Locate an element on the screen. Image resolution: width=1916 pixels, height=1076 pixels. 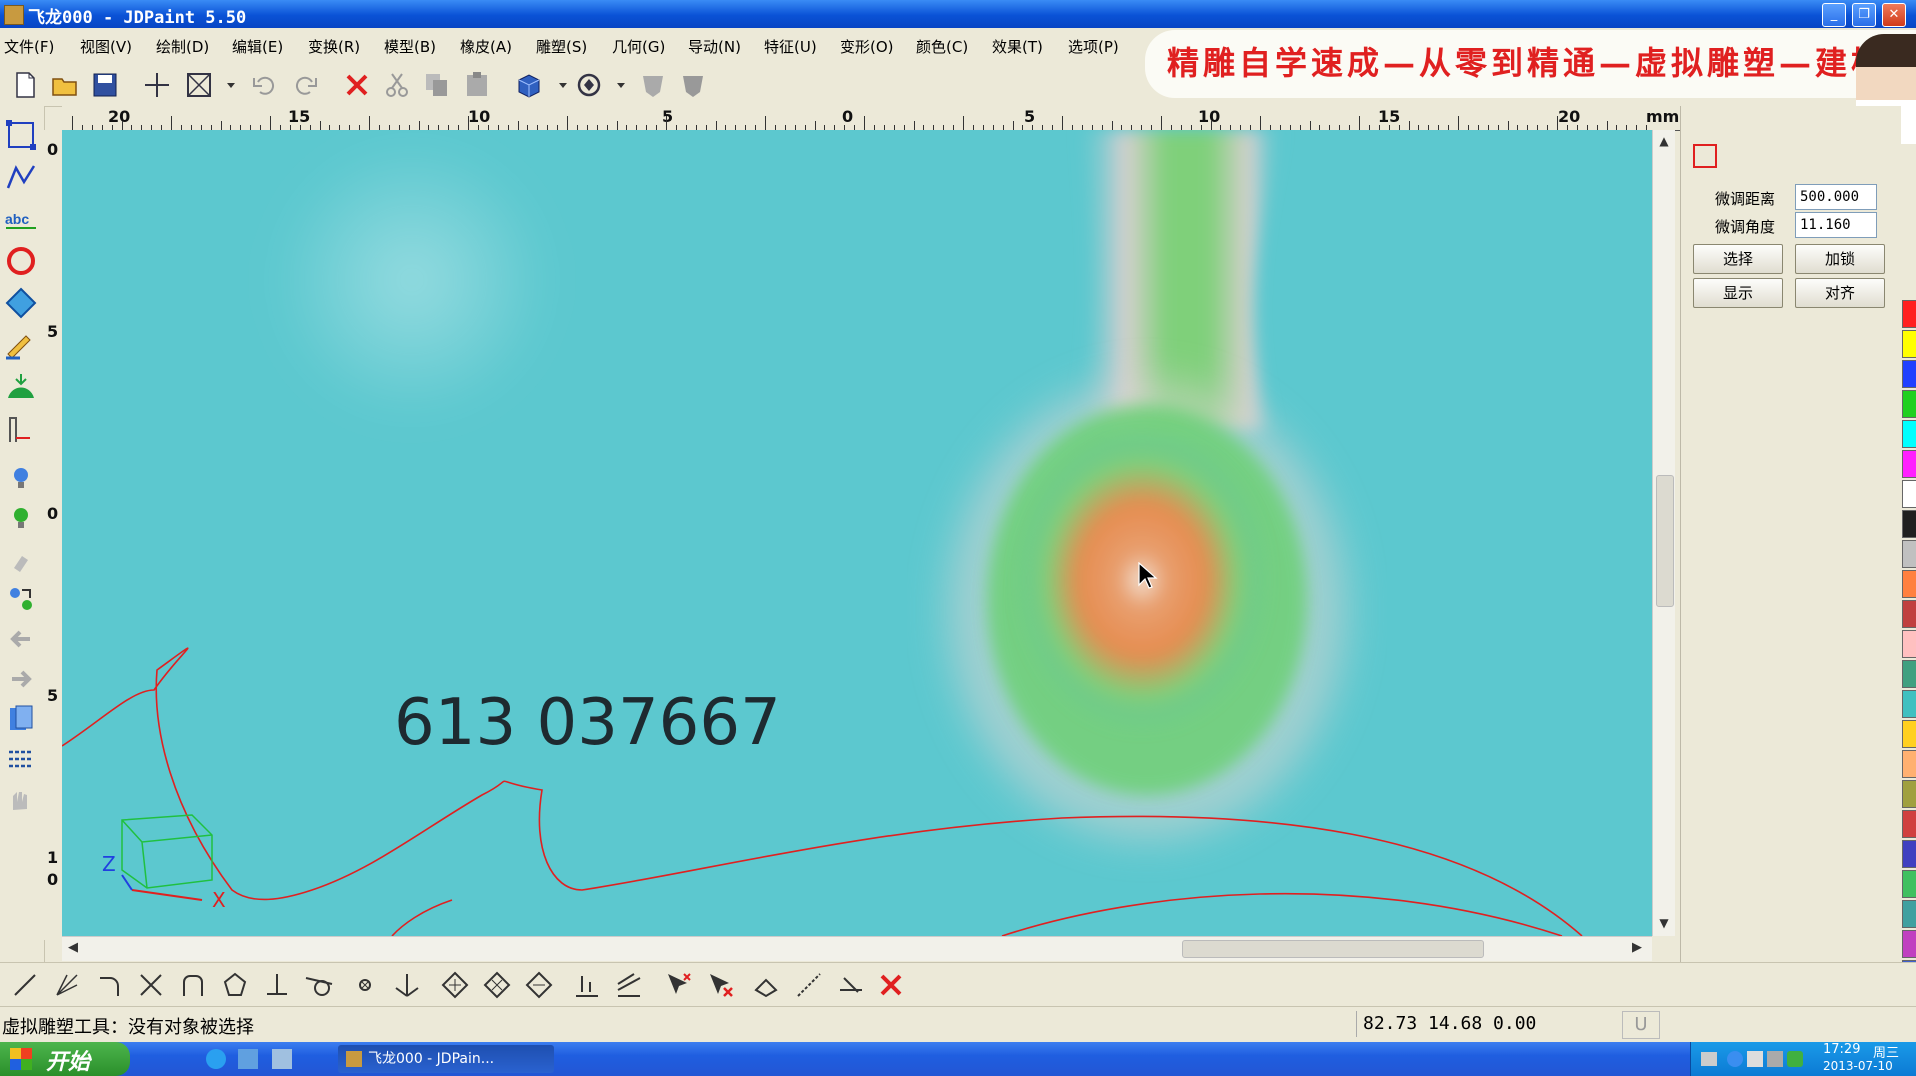
diamond-tool-icon is located at coordinates (21, 303).